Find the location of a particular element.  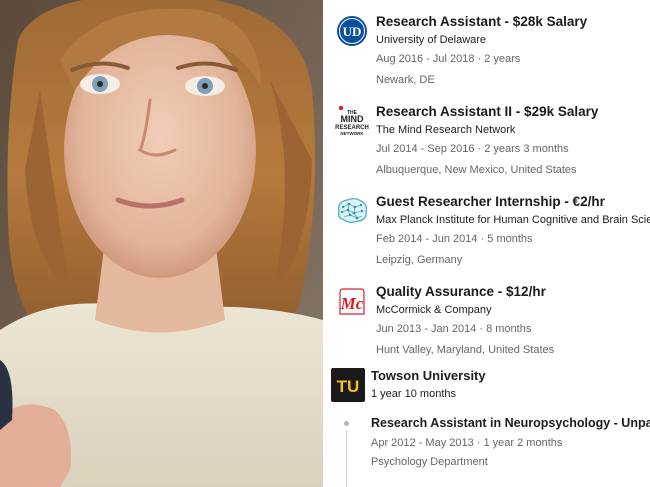

job-title: Research Assistant II - $29k Salary is located at coordinates (513, 111).